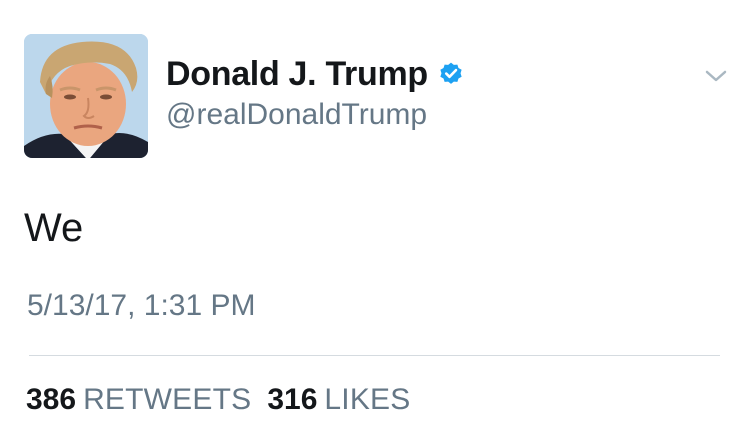 Image resolution: width=750 pixels, height=433 pixels. I want to click on user-handle: @realDonaldTrump, so click(296, 115).